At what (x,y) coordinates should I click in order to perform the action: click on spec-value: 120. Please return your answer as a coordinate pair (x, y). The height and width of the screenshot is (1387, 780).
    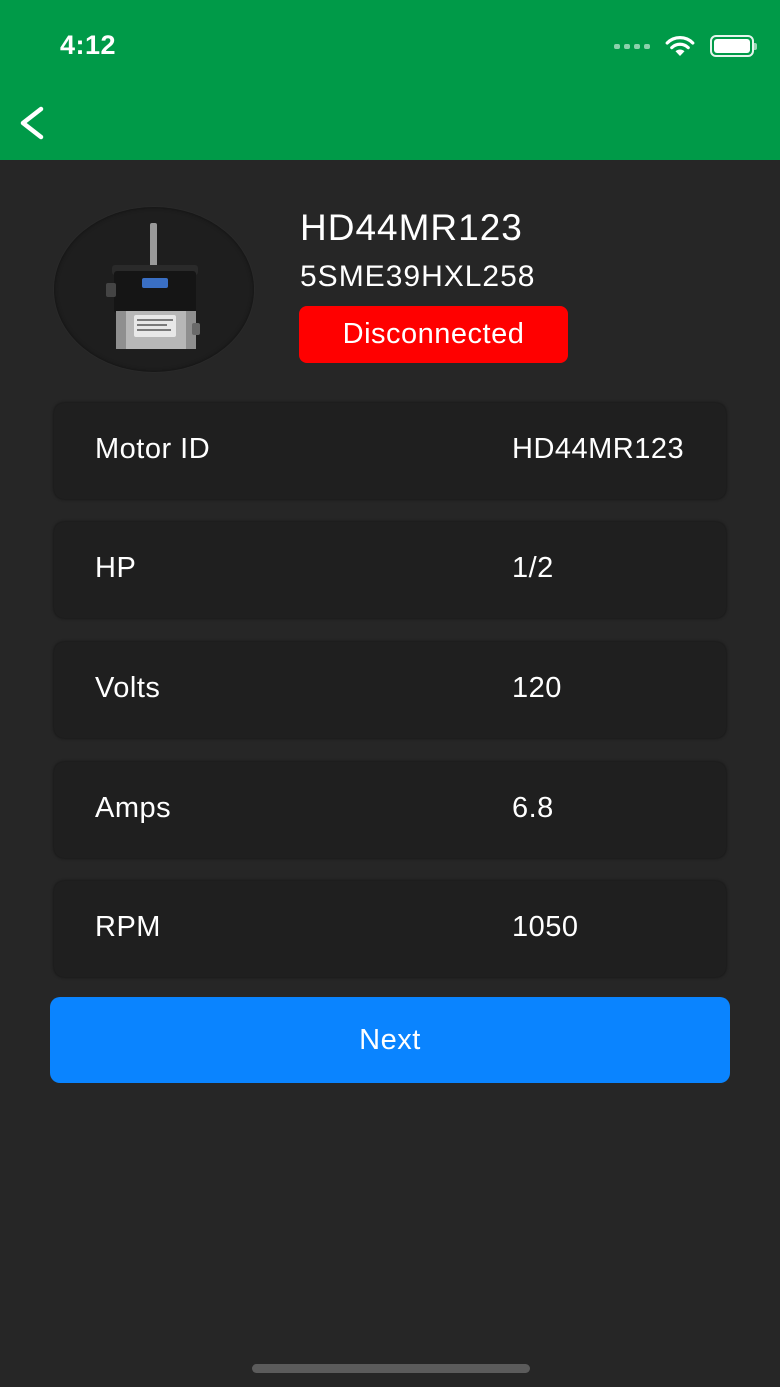
    Looking at the image, I should click on (537, 688).